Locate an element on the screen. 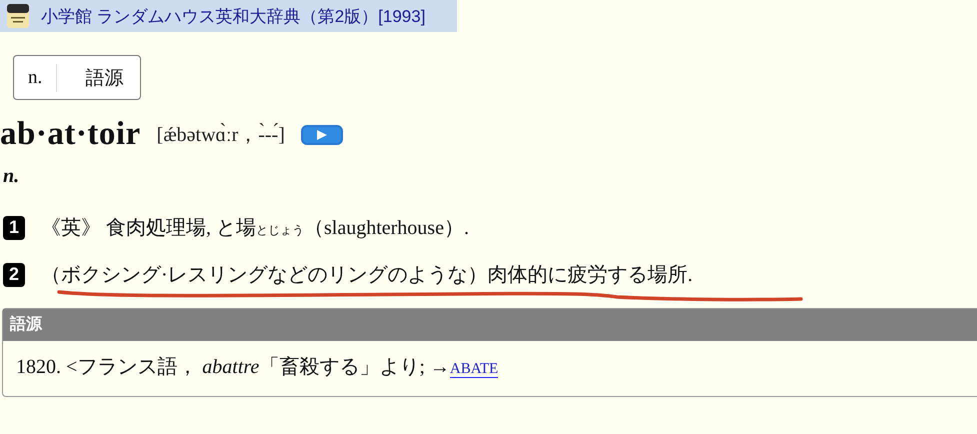  sense-number: 2 is located at coordinates (14, 274).